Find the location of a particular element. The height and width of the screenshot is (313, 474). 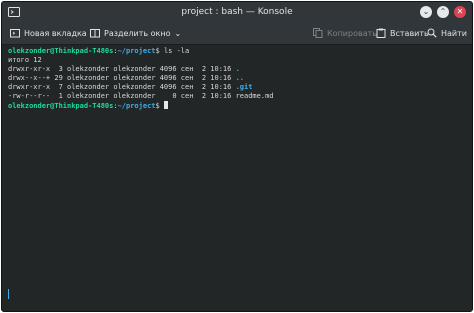

split-view-icon is located at coordinates (95, 33).